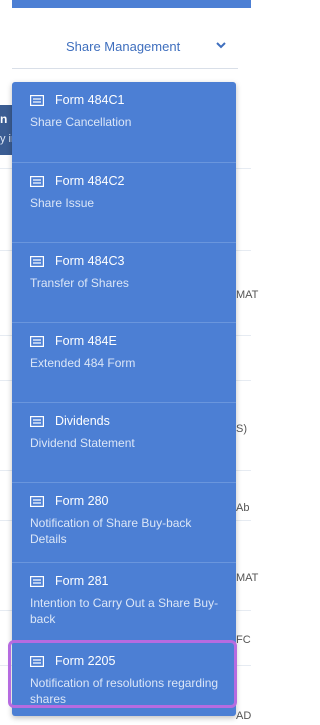  Describe the element at coordinates (124, 611) in the screenshot. I see `menu-item-description: Intention to Carry Out a Share Buy-back` at that location.